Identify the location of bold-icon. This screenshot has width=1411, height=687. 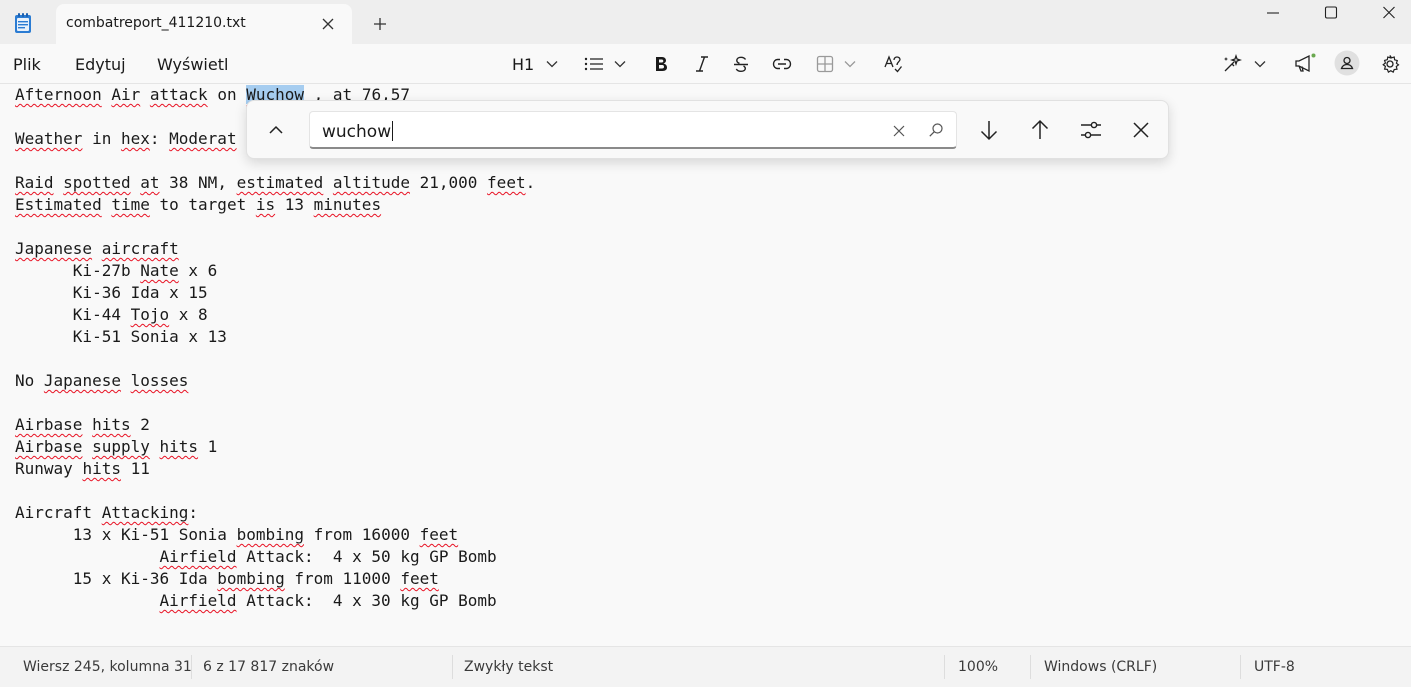
(661, 64).